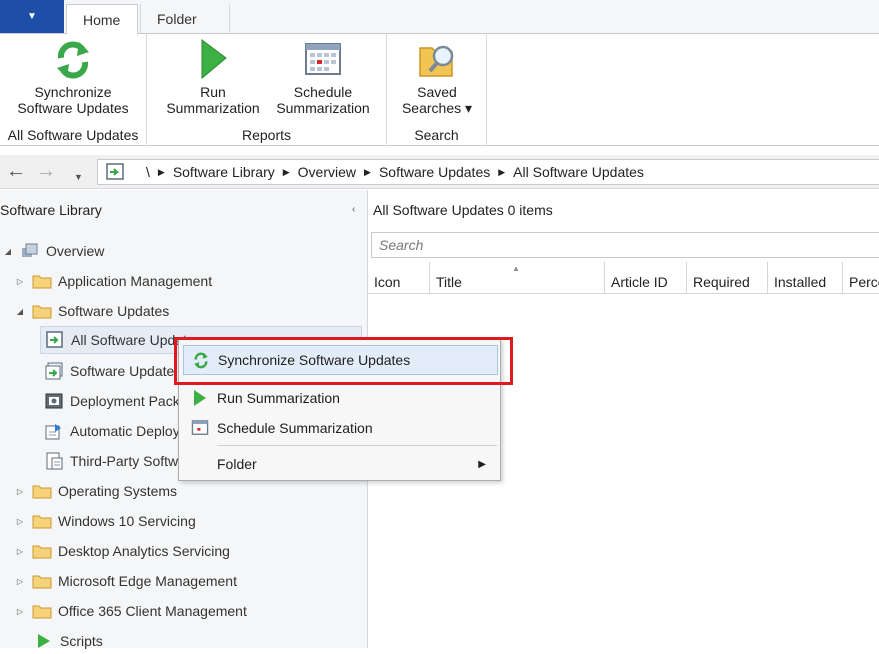 The image size is (879, 654). I want to click on group-label: Reports, so click(266, 135).